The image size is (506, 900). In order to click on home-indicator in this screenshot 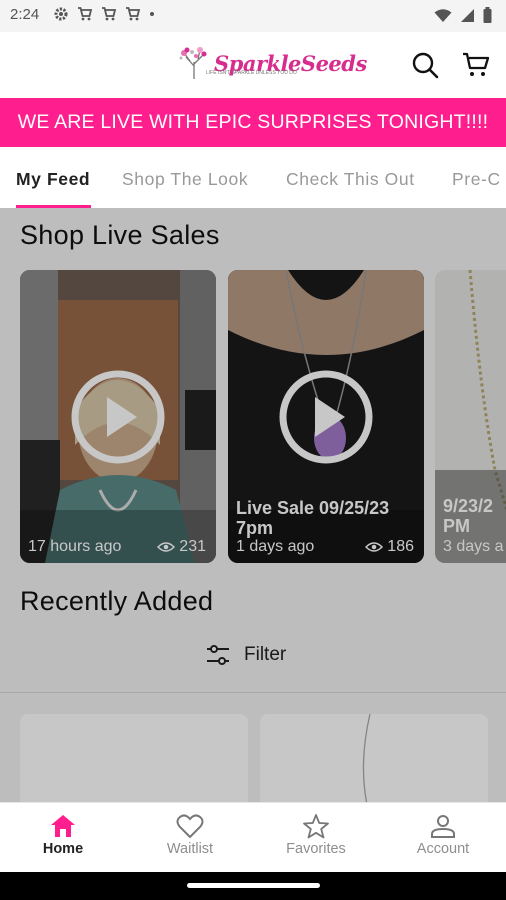, I will do `click(253, 885)`.